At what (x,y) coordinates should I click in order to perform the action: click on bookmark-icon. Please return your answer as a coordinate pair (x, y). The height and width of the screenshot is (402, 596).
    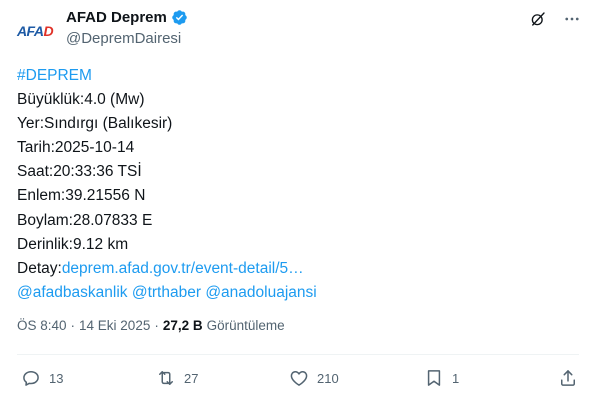
    Looking at the image, I should click on (434, 378).